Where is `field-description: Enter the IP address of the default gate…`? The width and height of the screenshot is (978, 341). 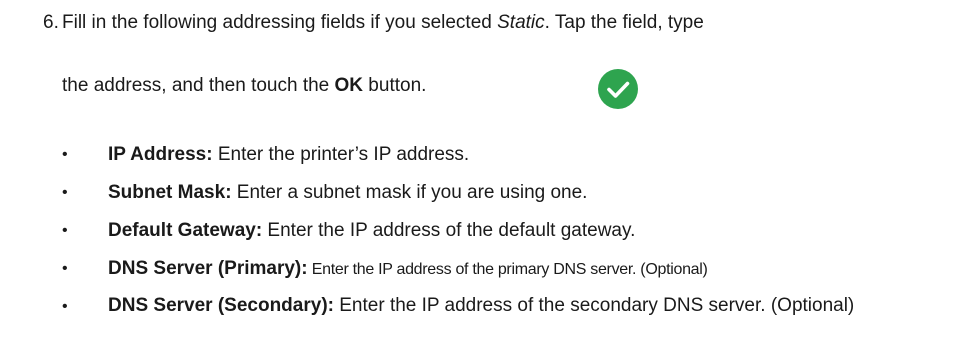
field-description: Enter the IP address of the default gate… is located at coordinates (449, 230).